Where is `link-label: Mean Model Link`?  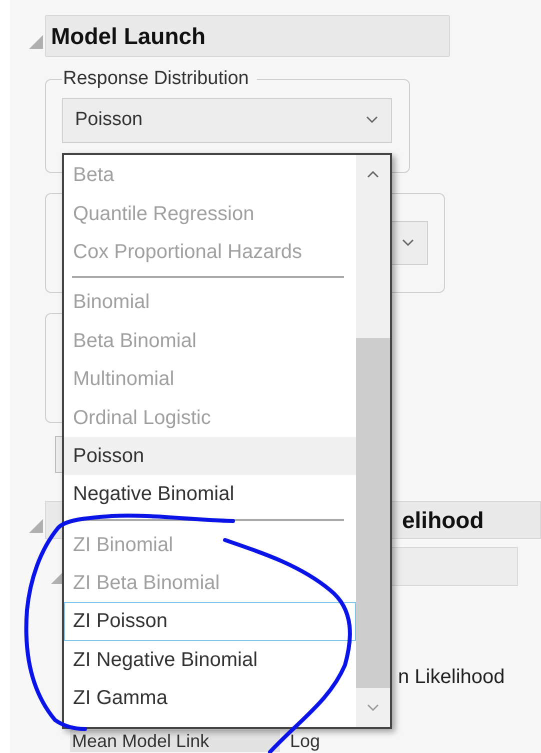
link-label: Mean Model Link is located at coordinates (175, 741).